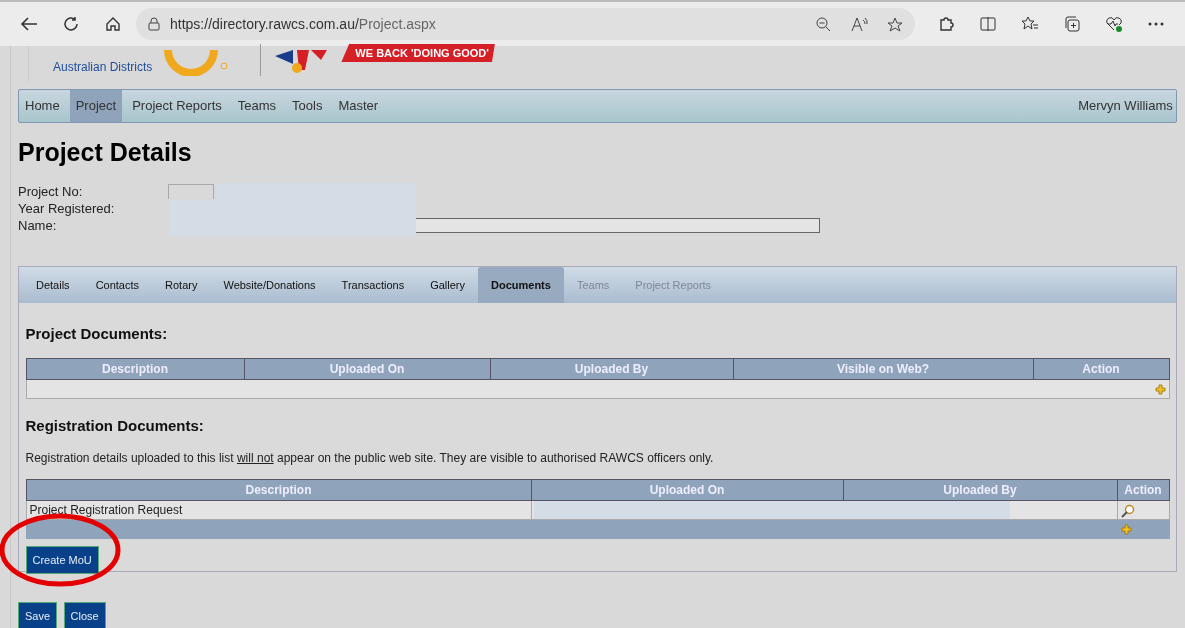 This screenshot has height=628, width=1185. What do you see at coordinates (823, 24) in the screenshot?
I see `zoom-out-icon` at bounding box center [823, 24].